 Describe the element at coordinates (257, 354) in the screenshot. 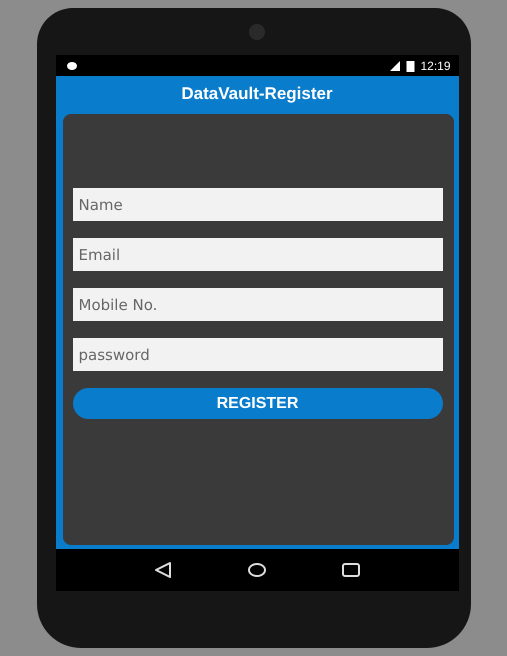

I see `input-field: password` at that location.